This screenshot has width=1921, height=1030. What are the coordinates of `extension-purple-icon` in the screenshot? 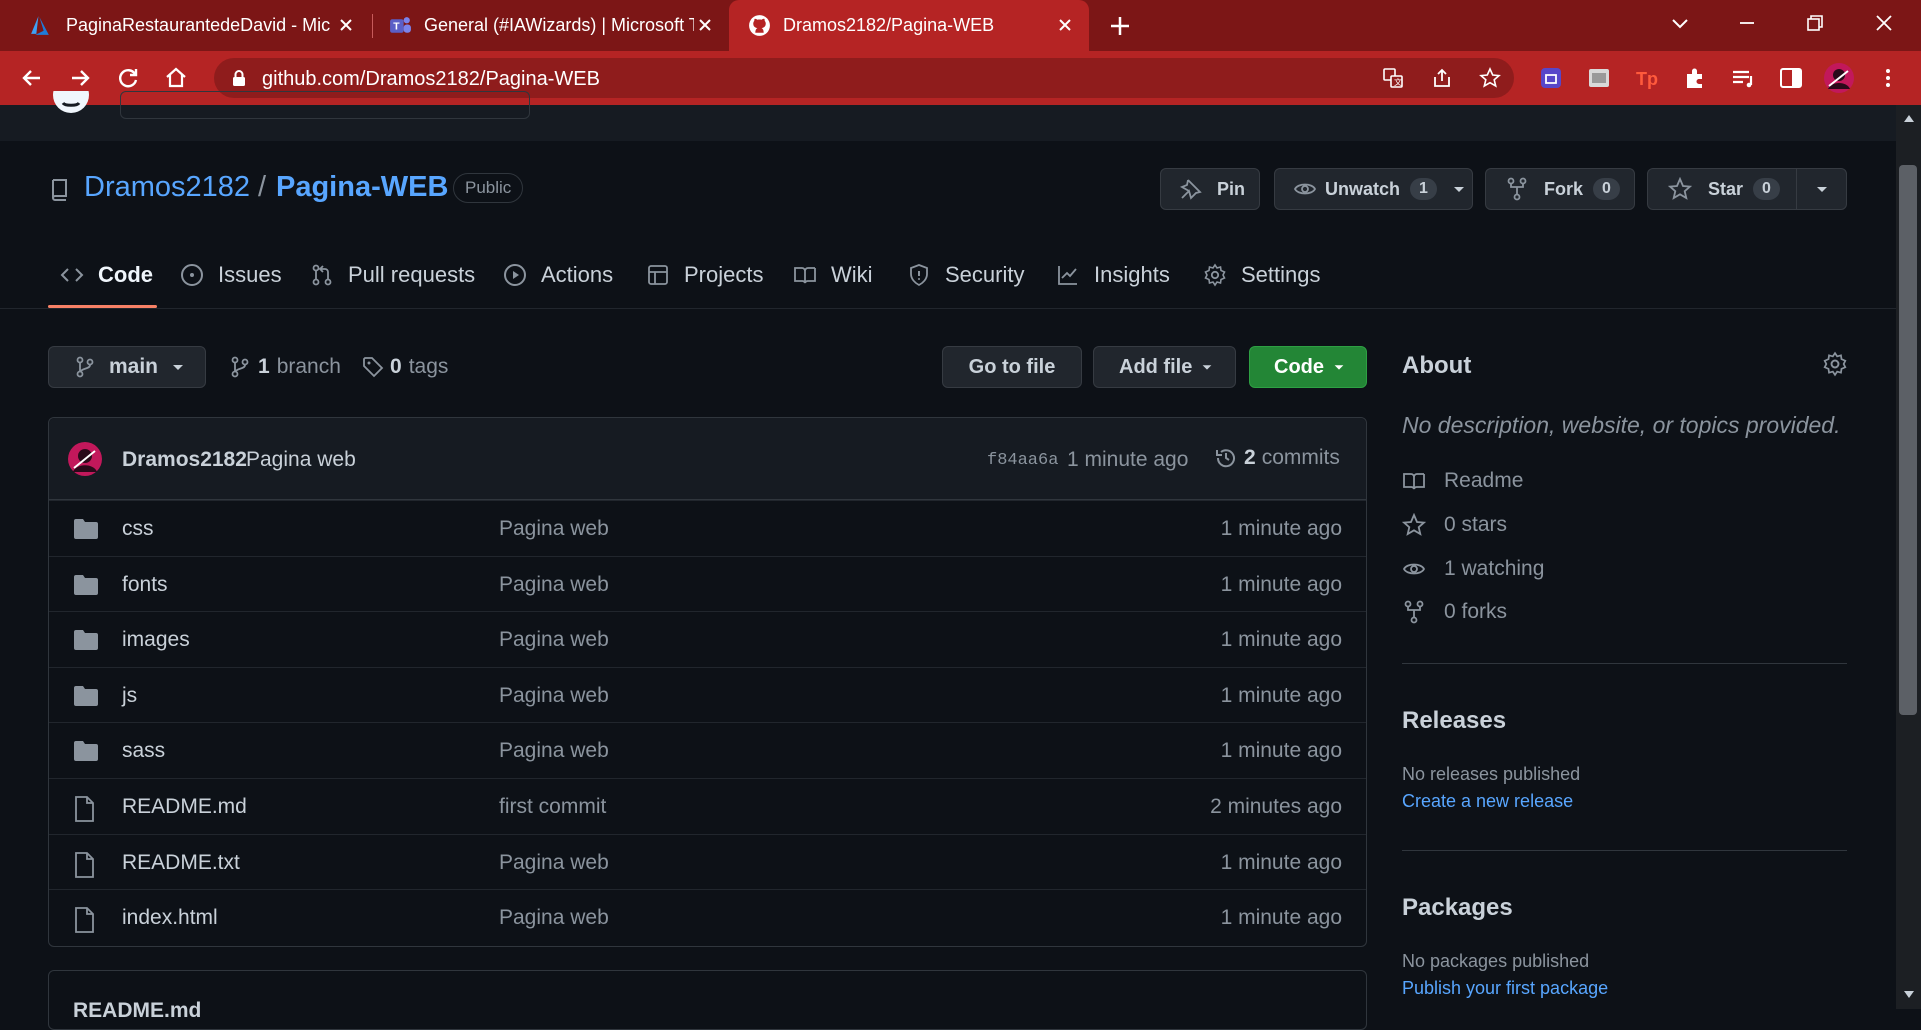 It's located at (1551, 78).